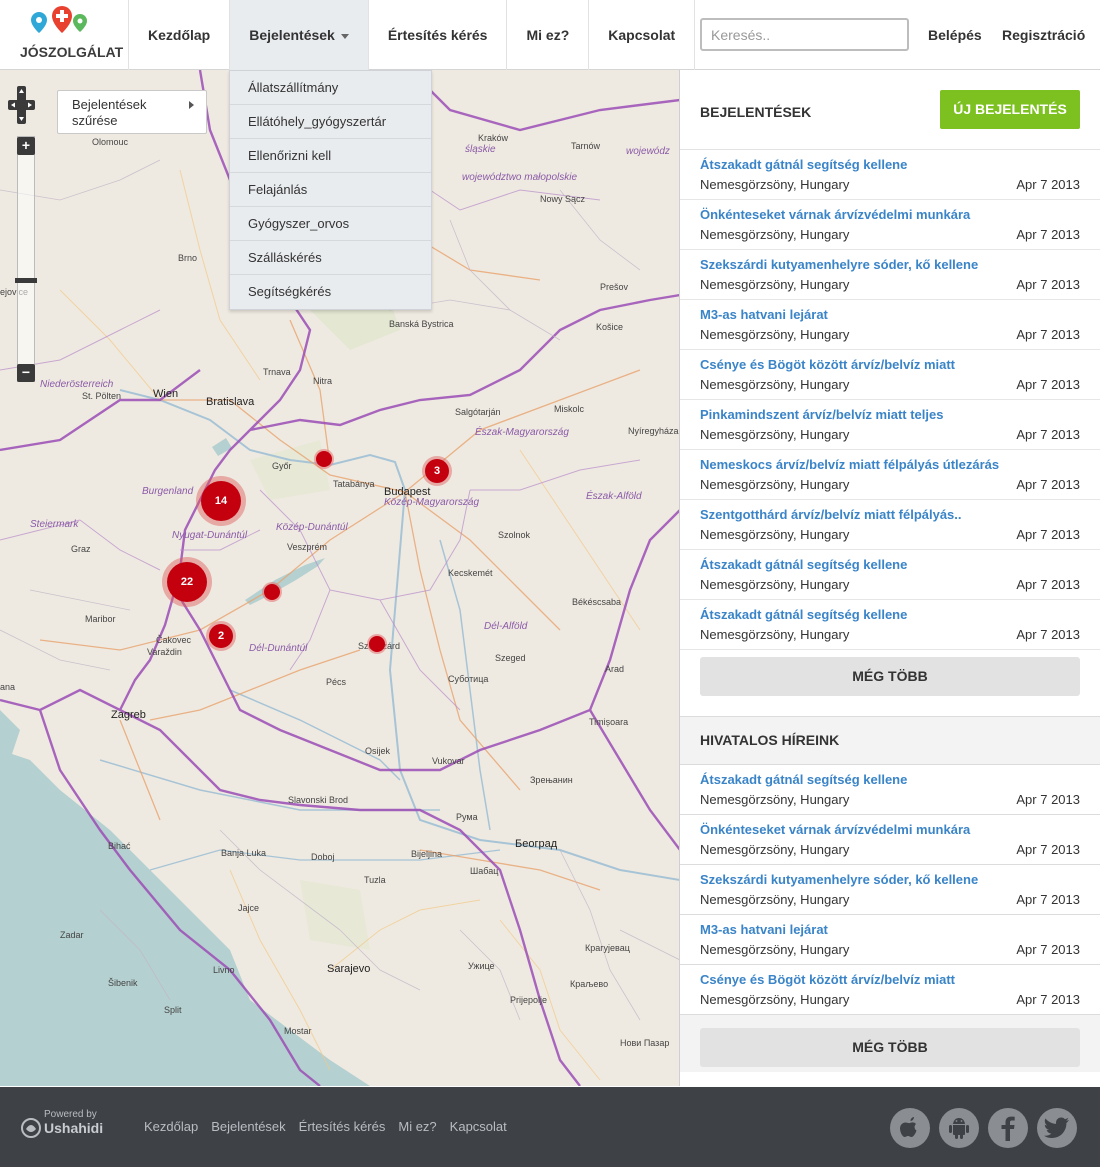  I want to click on dropdown-item: Gyógyszer_orvos, so click(330, 224).